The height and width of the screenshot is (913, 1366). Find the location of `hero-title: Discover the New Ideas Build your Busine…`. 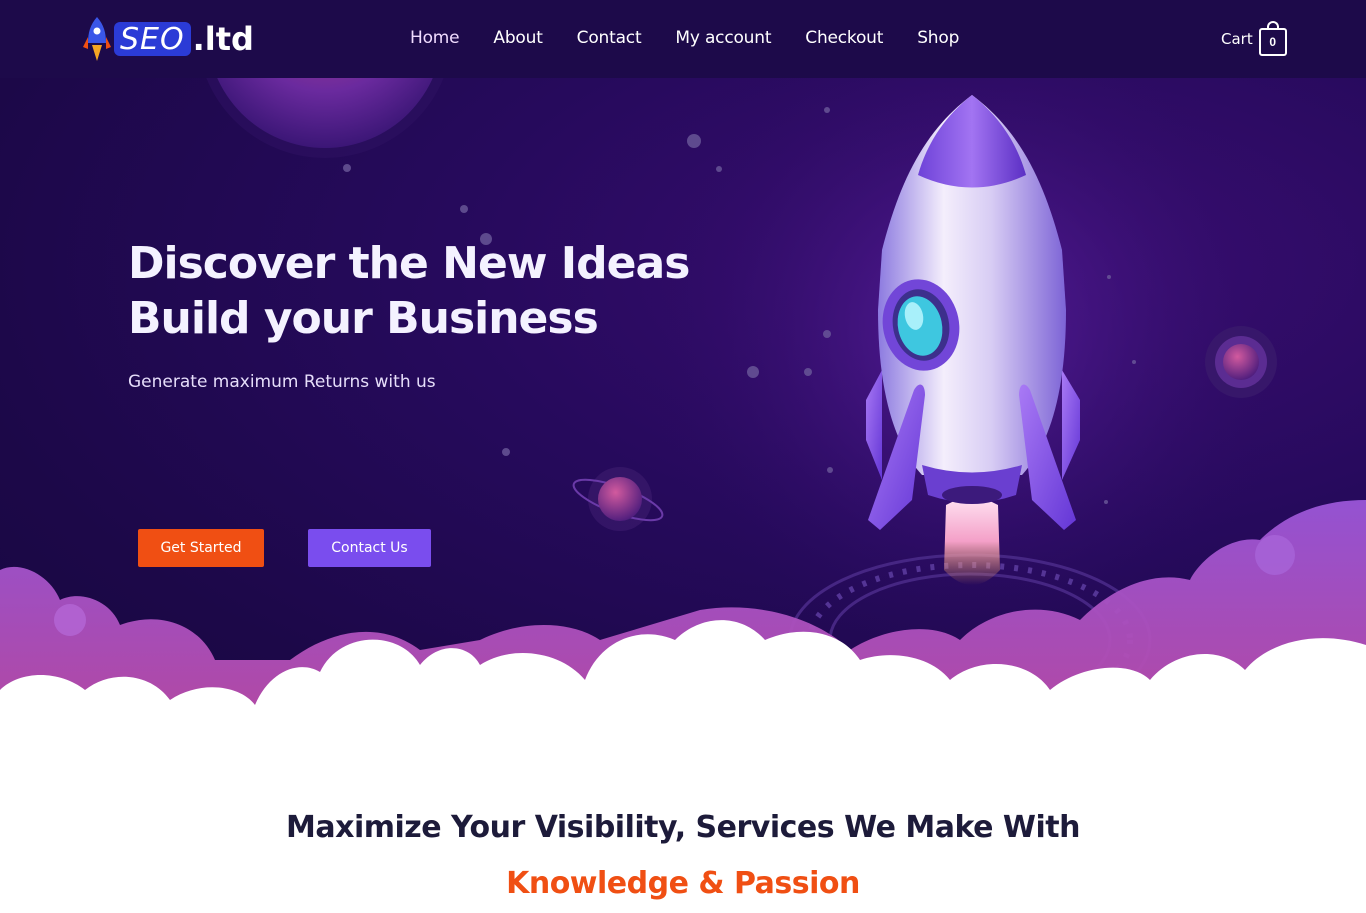

hero-title: Discover the New Ideas Build your Busine… is located at coordinates (428, 291).